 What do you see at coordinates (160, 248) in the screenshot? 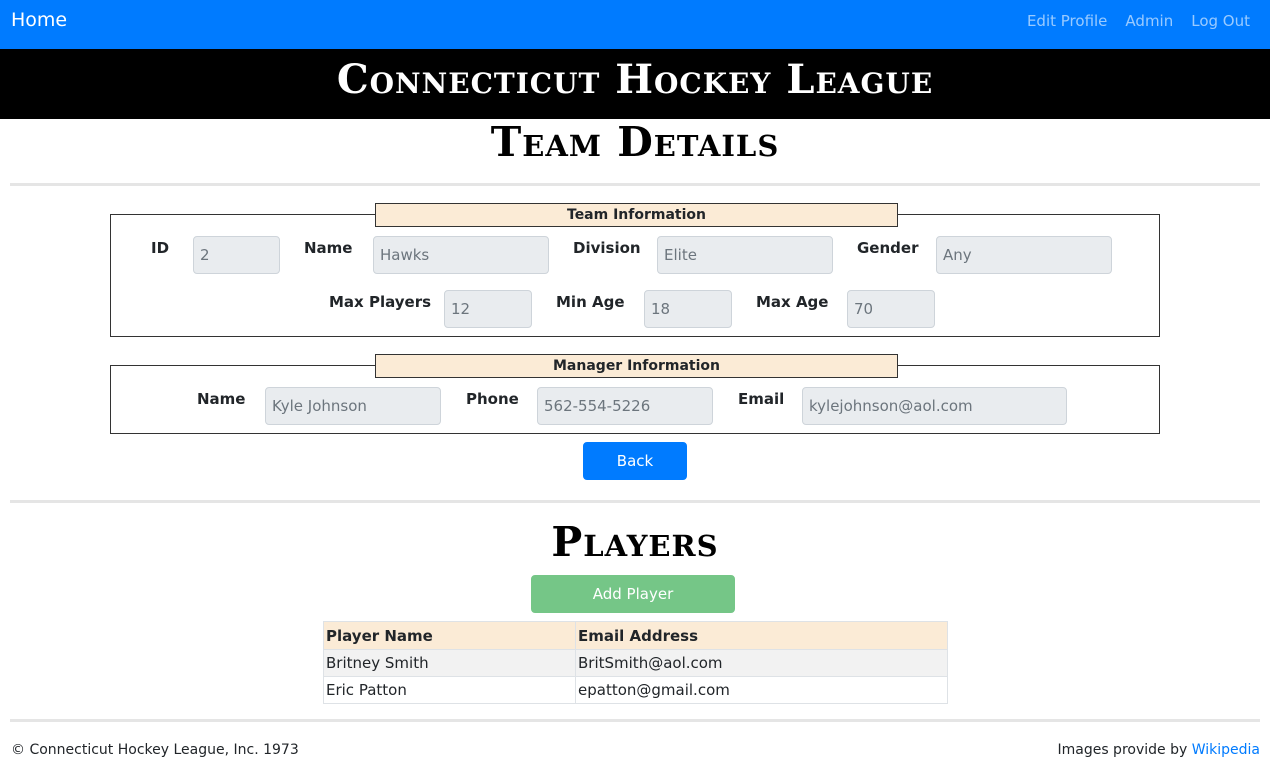
I see `team-id-label: ID` at bounding box center [160, 248].